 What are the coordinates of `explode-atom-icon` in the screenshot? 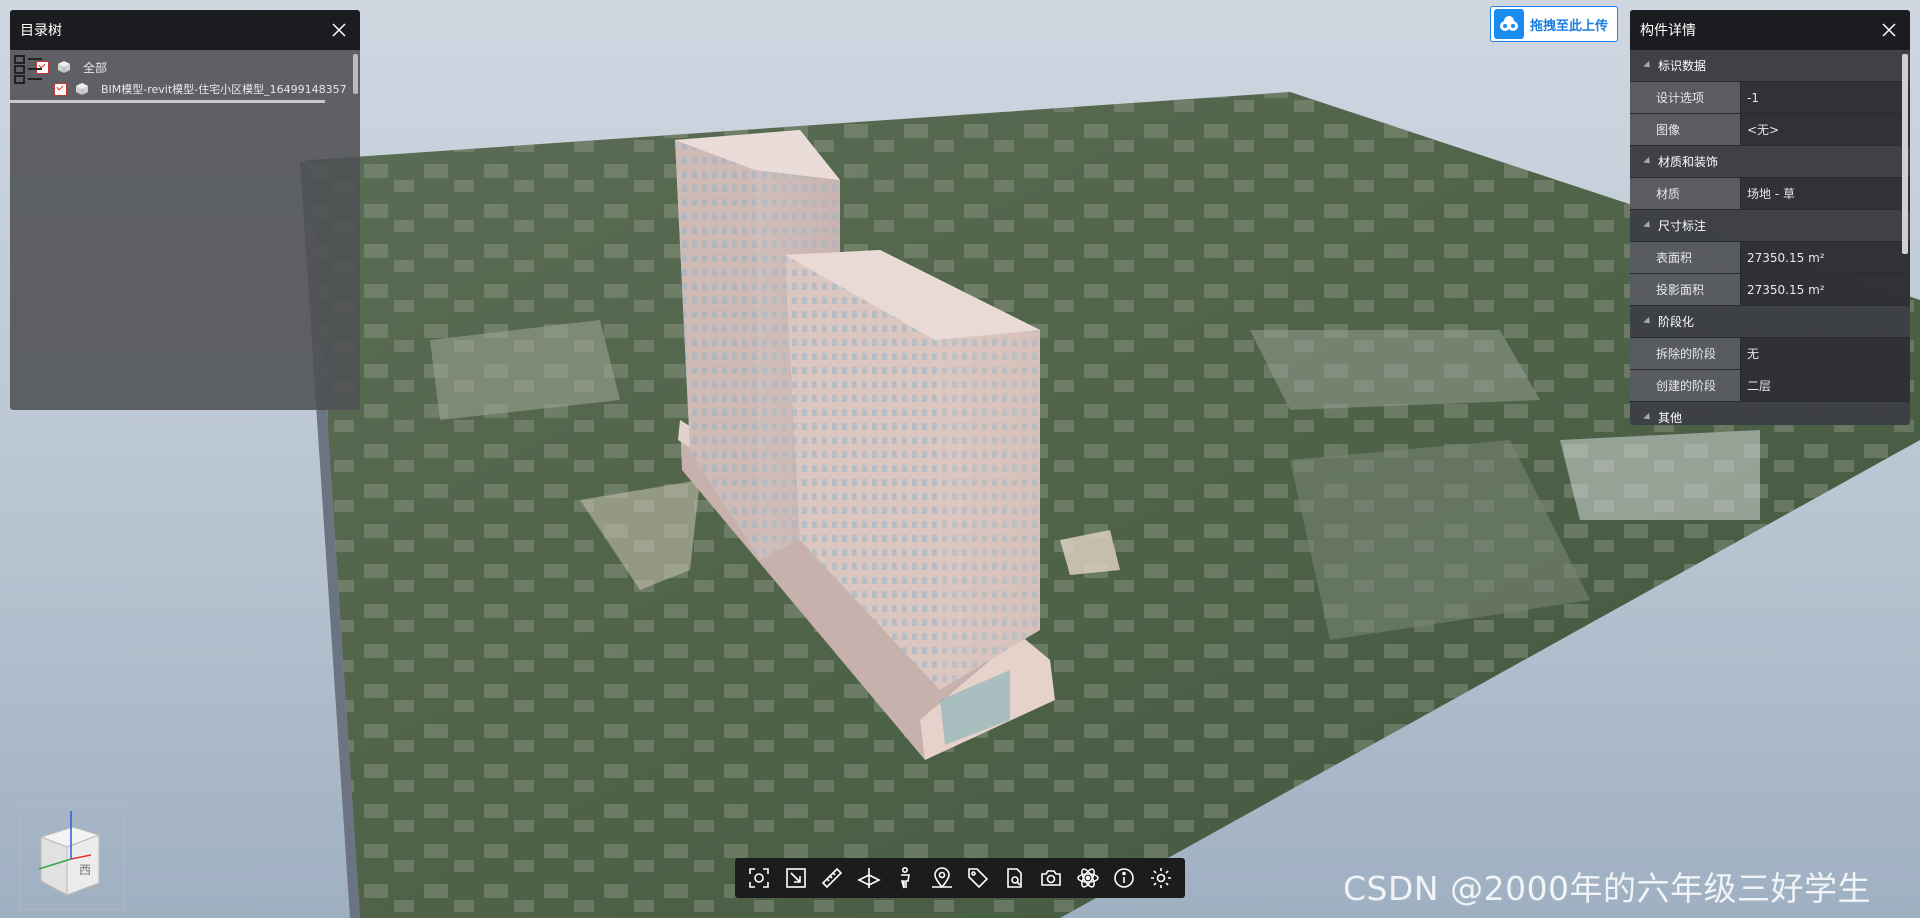 It's located at (1088, 878).